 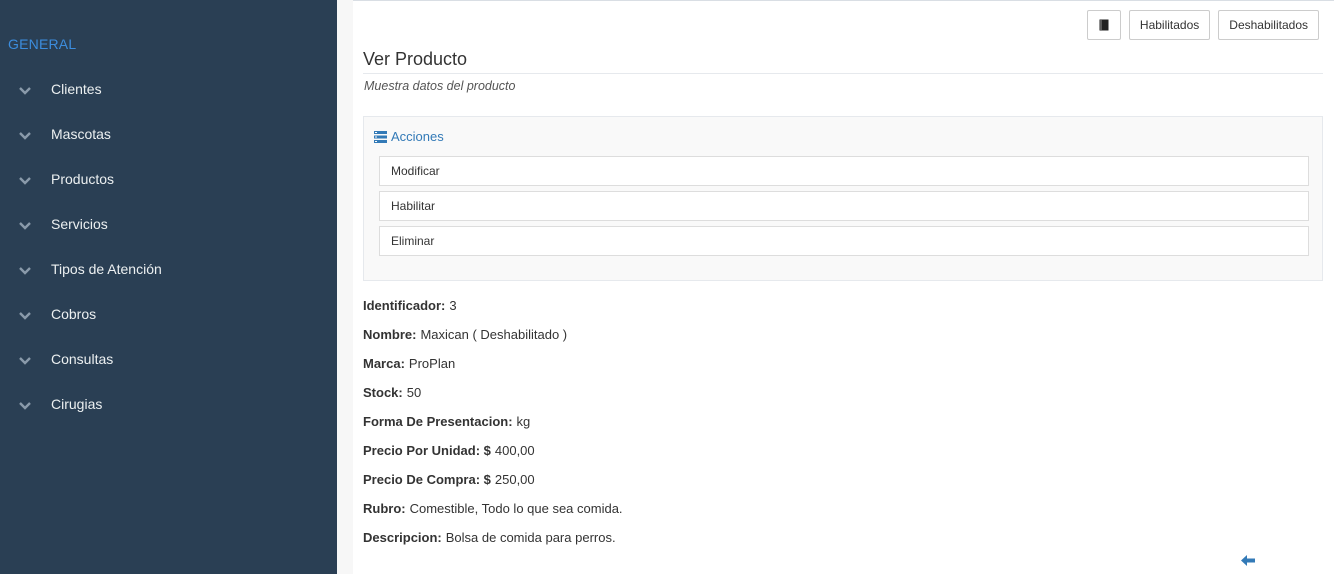 I want to click on sidebar-item-cirugias: Cirugias, so click(x=168, y=403).